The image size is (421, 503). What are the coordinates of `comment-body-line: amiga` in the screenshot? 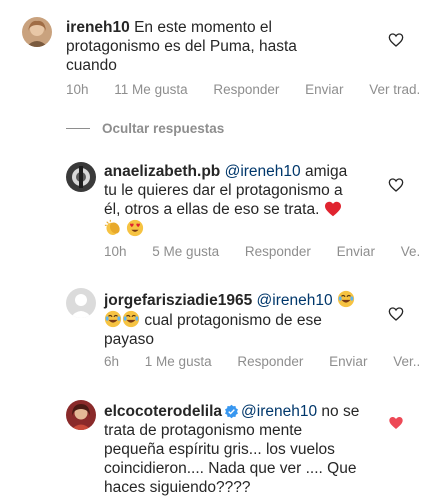 It's located at (326, 171).